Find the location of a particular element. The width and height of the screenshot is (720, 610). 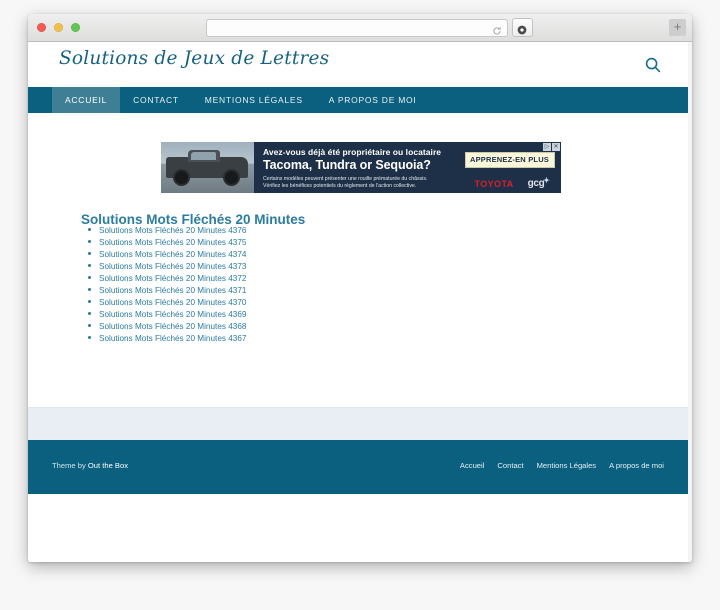

page-bottom-spacer is located at coordinates (359, 514).